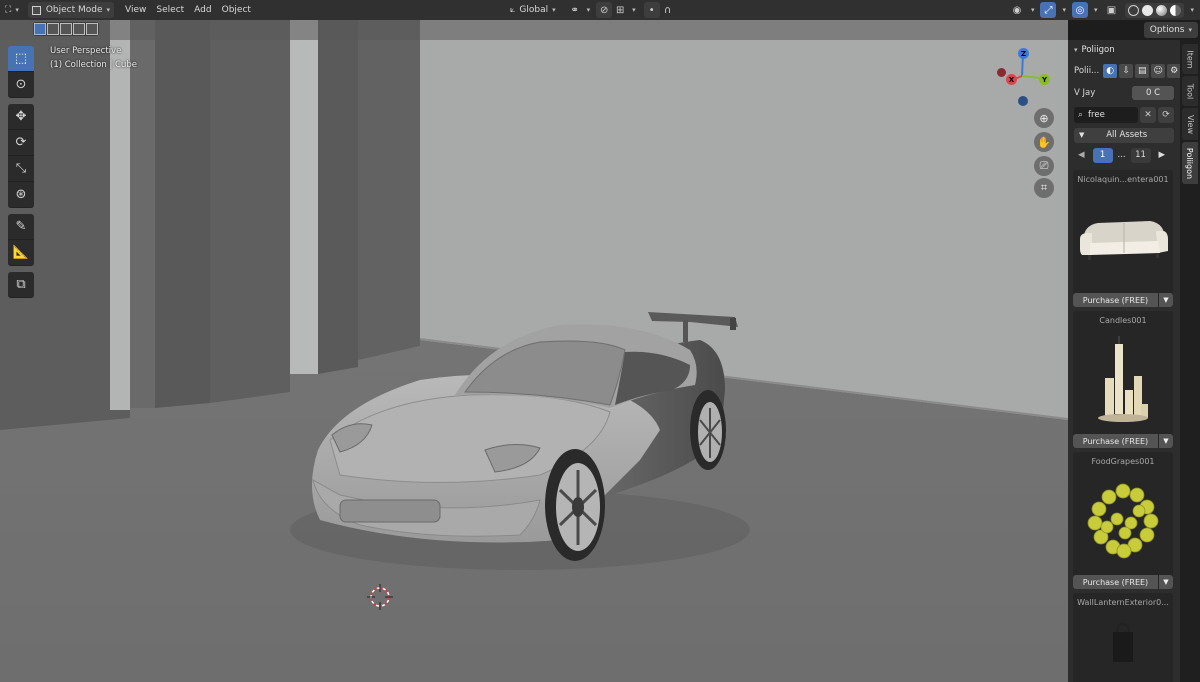 The height and width of the screenshot is (682, 1200). I want to click on camera-view-icon: ⎚, so click(1044, 166).